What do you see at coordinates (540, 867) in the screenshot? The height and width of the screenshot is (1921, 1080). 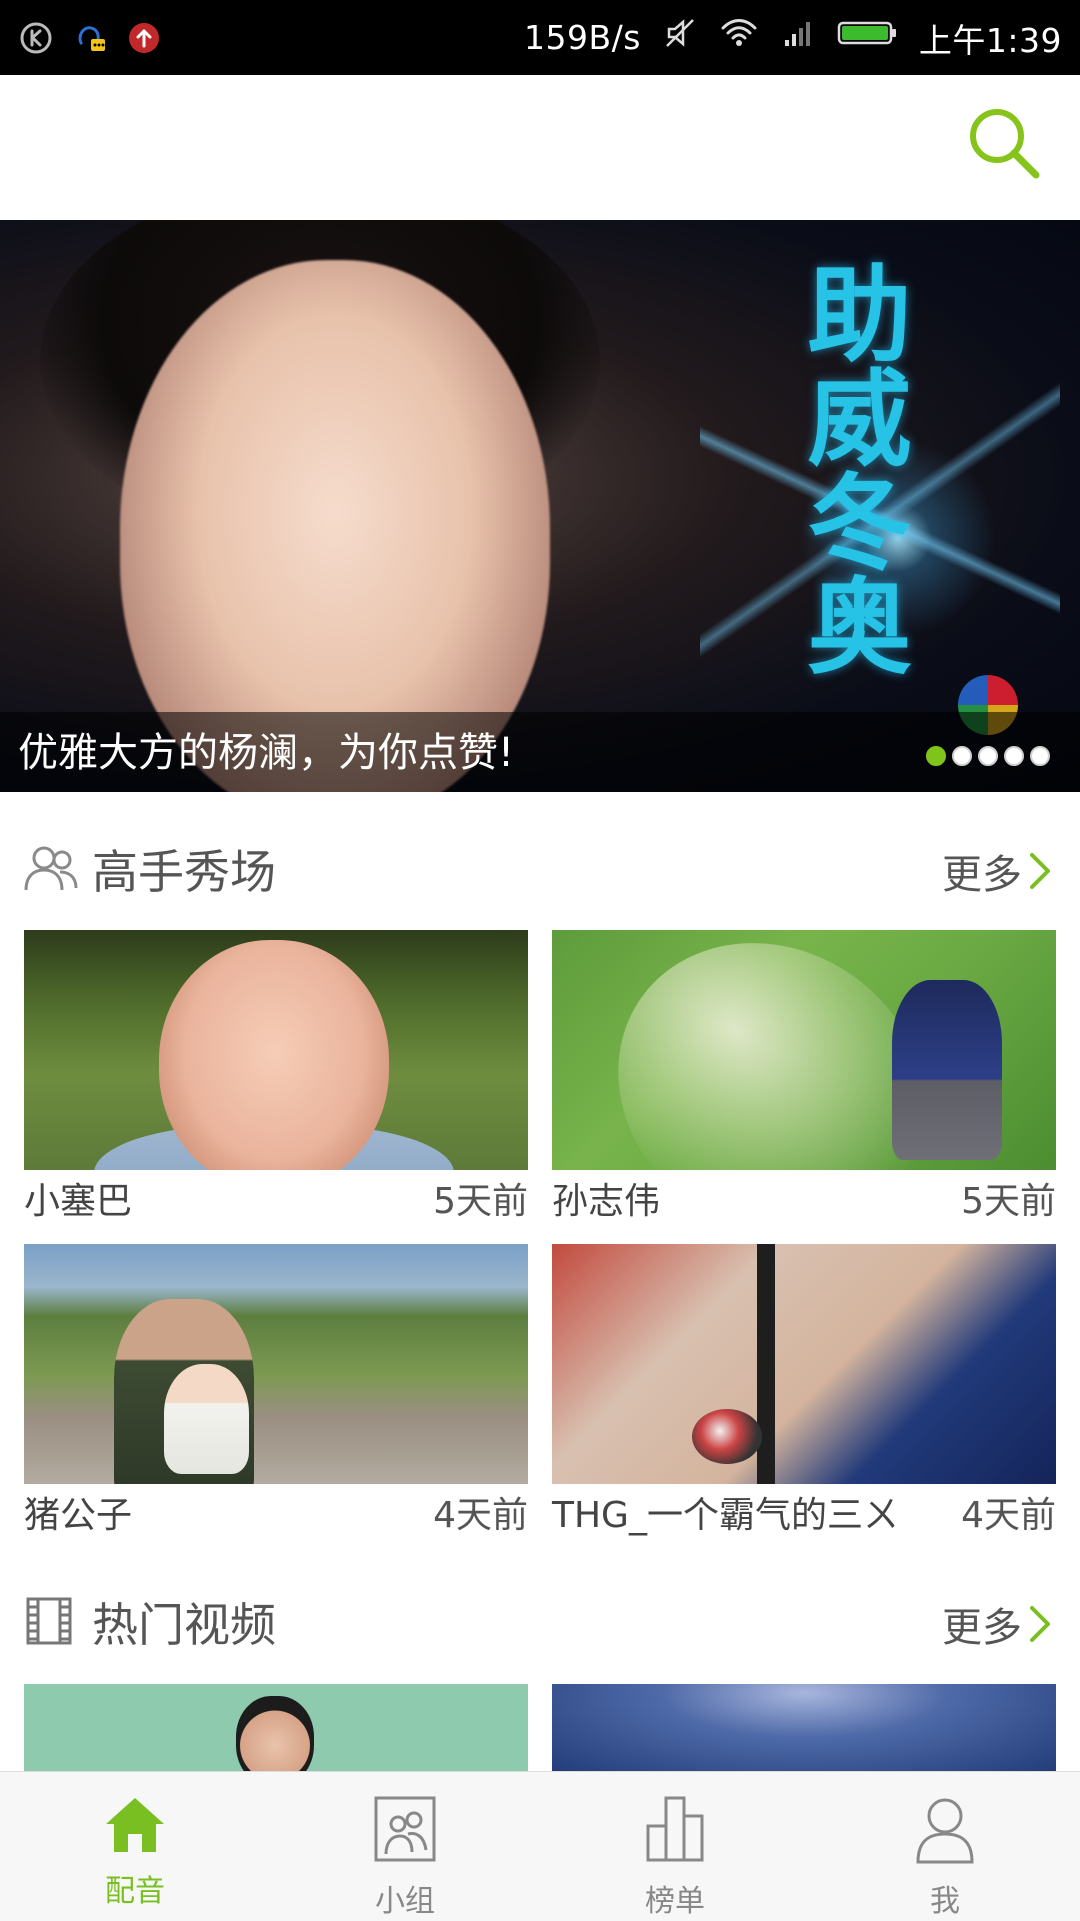 I see `section-experts-header: 高手秀场 更多` at bounding box center [540, 867].